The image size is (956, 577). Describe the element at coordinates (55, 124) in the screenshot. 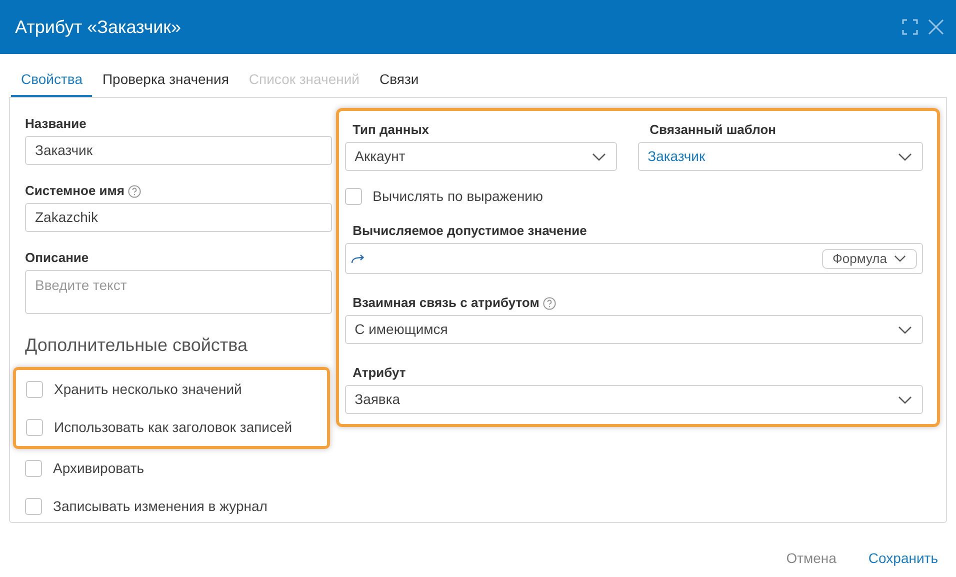

I see `field-label: Название` at that location.